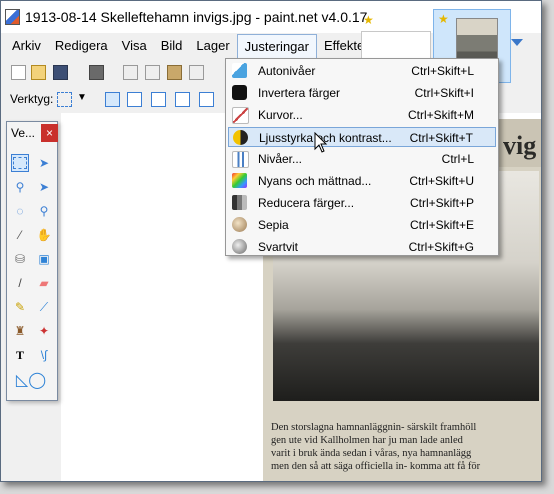 The width and height of the screenshot is (554, 494). What do you see at coordinates (444, 93) in the screenshot?
I see `menu-item-shortcut: Ctrl+Skift+I` at bounding box center [444, 93].